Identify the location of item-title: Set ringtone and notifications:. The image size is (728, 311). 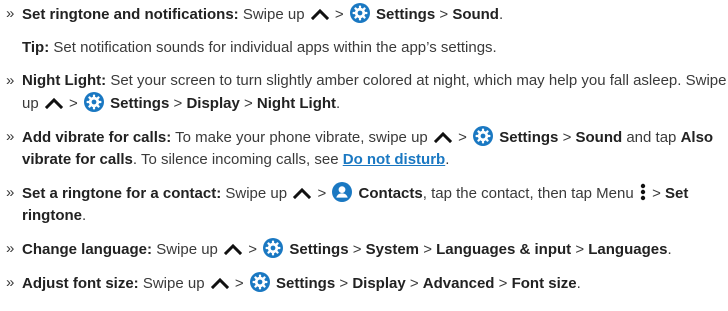
(130, 14).